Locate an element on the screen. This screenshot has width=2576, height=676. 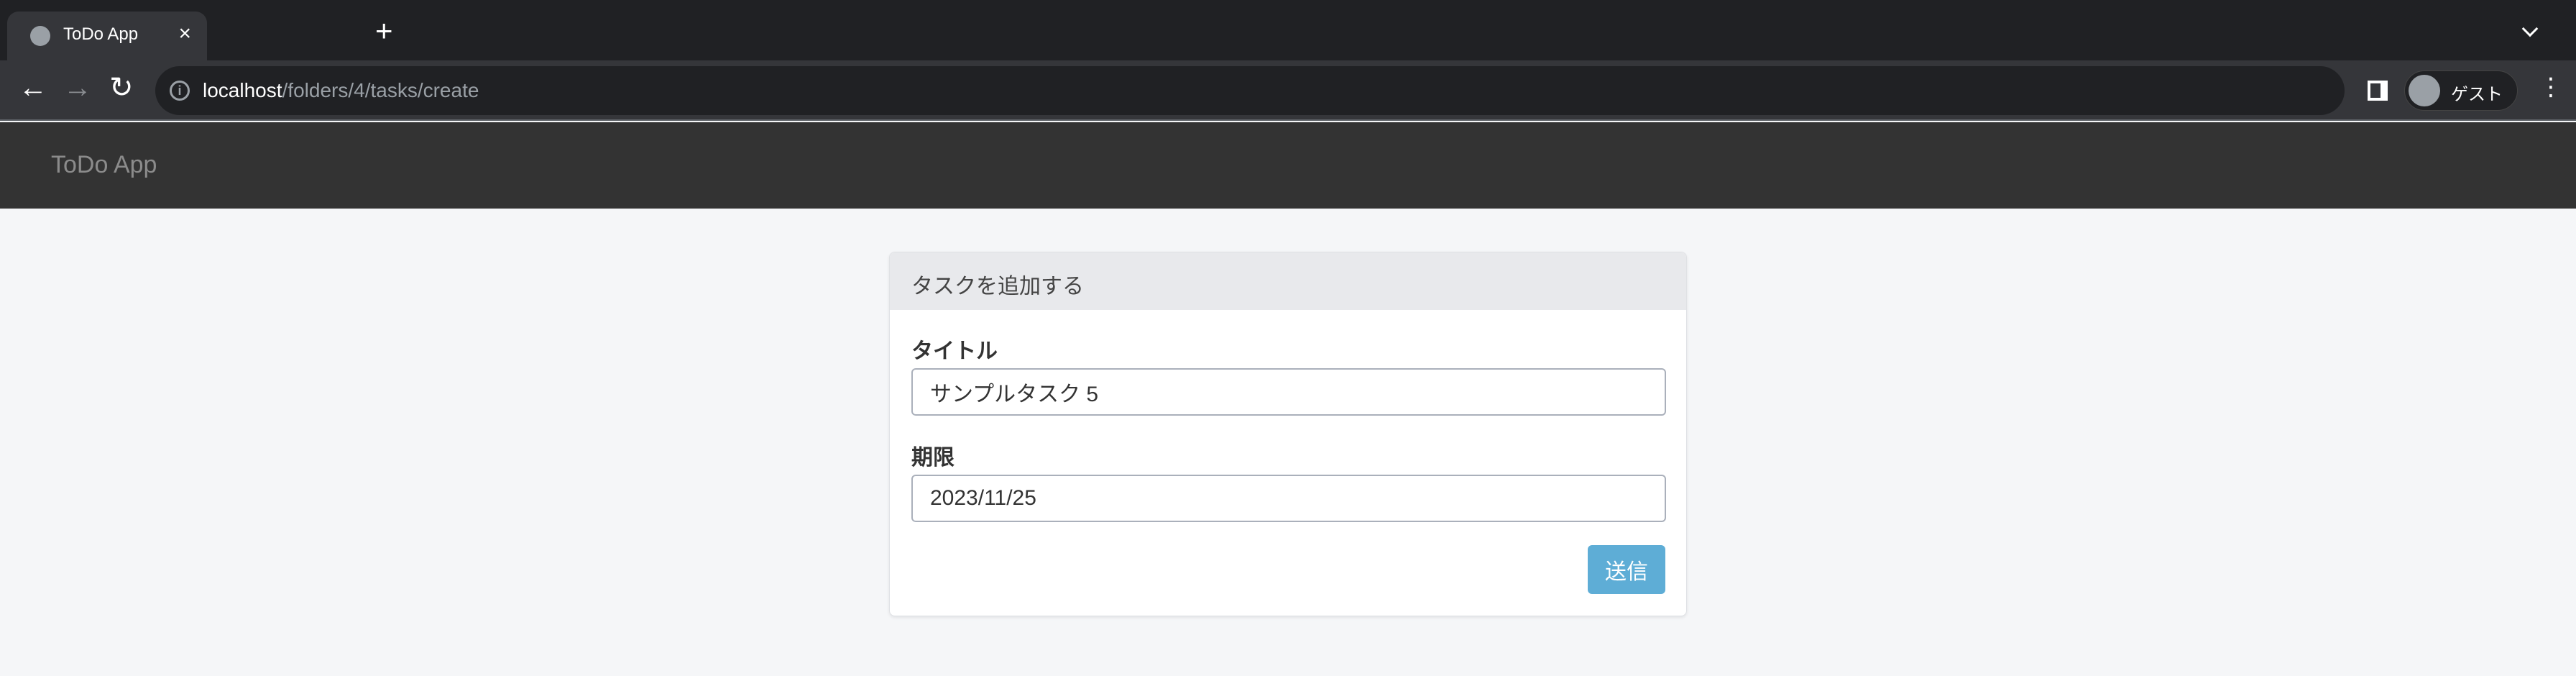
submit-button: 送信 is located at coordinates (1626, 569).